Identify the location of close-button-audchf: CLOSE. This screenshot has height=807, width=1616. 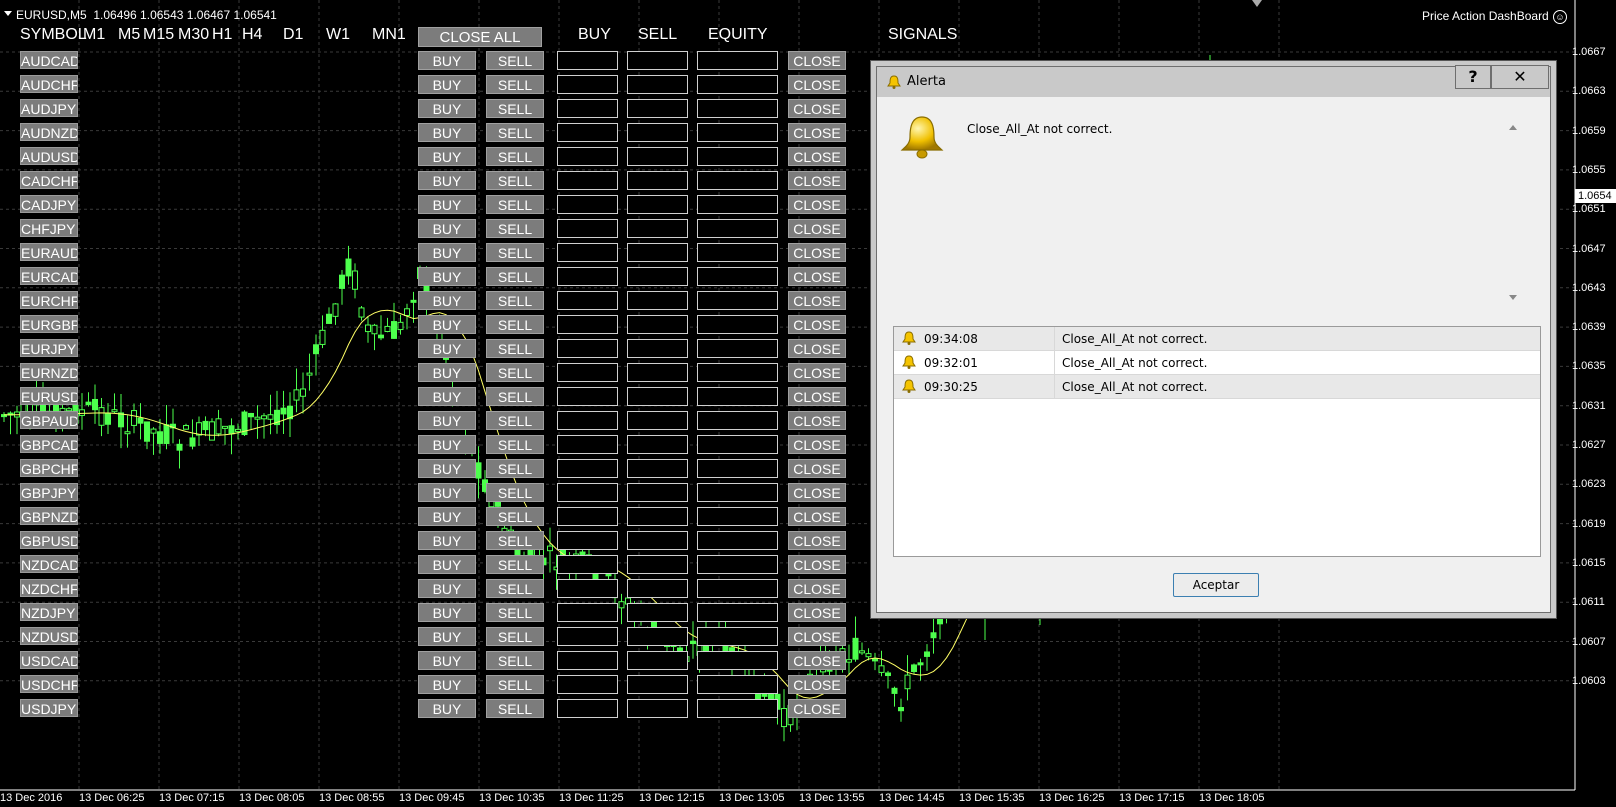
(817, 84).